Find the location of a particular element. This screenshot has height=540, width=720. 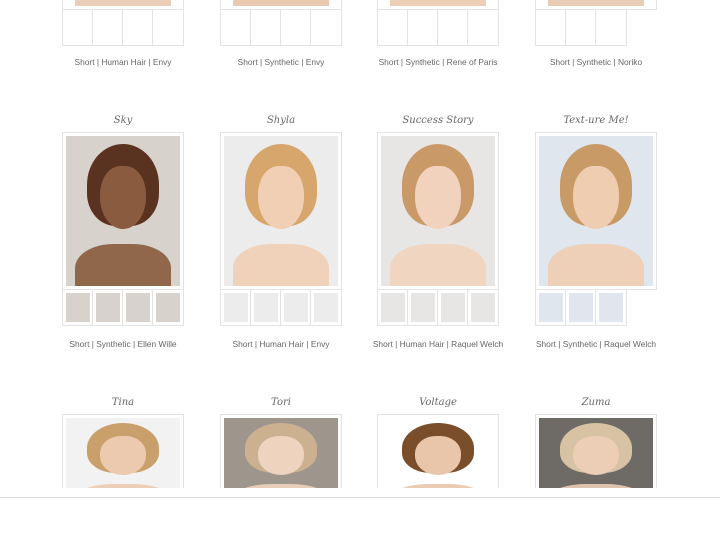

product-title: Voltage is located at coordinates (438, 402).